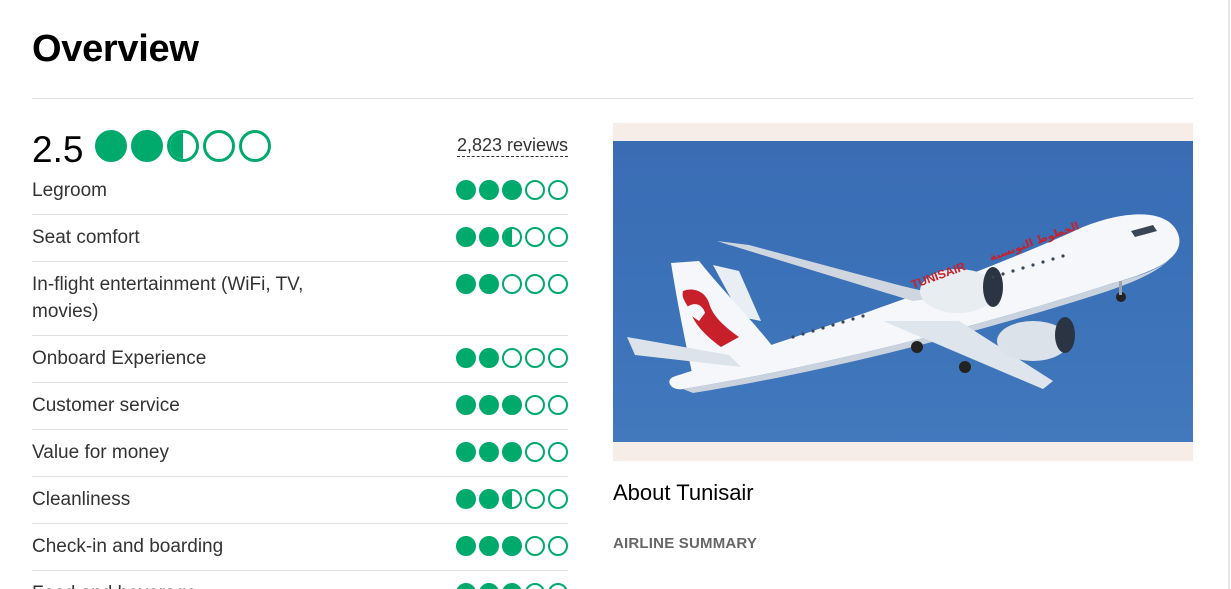 The image size is (1231, 589). What do you see at coordinates (58, 149) in the screenshot?
I see `overall-score: 2.5` at bounding box center [58, 149].